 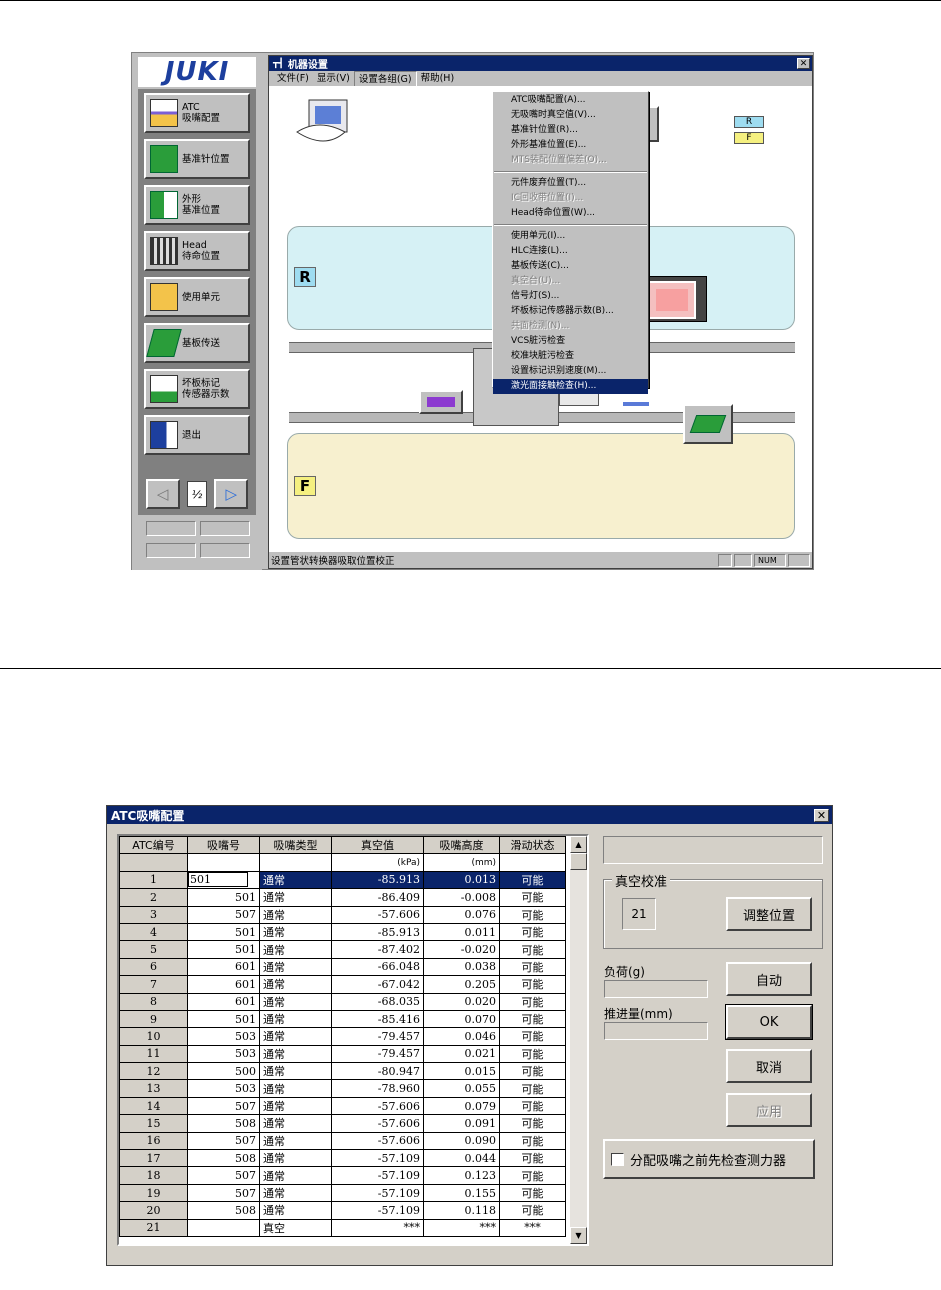 What do you see at coordinates (377, 949) in the screenshot?
I see `table-cell: -87.402` at bounding box center [377, 949].